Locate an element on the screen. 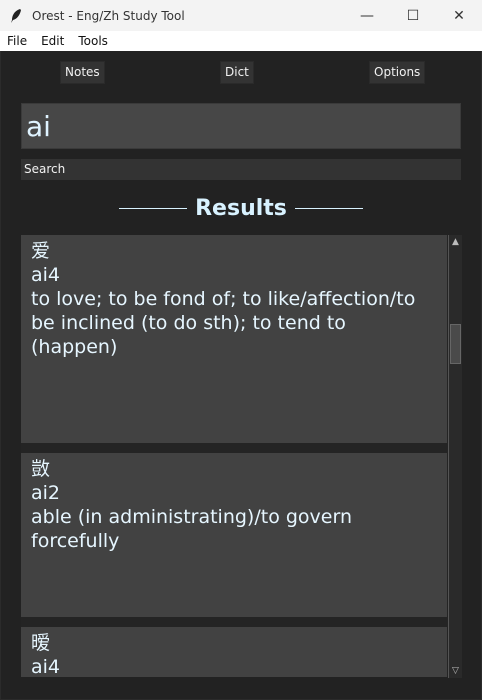 The height and width of the screenshot is (700, 482). result-hanzi: 敳 is located at coordinates (41, 469).